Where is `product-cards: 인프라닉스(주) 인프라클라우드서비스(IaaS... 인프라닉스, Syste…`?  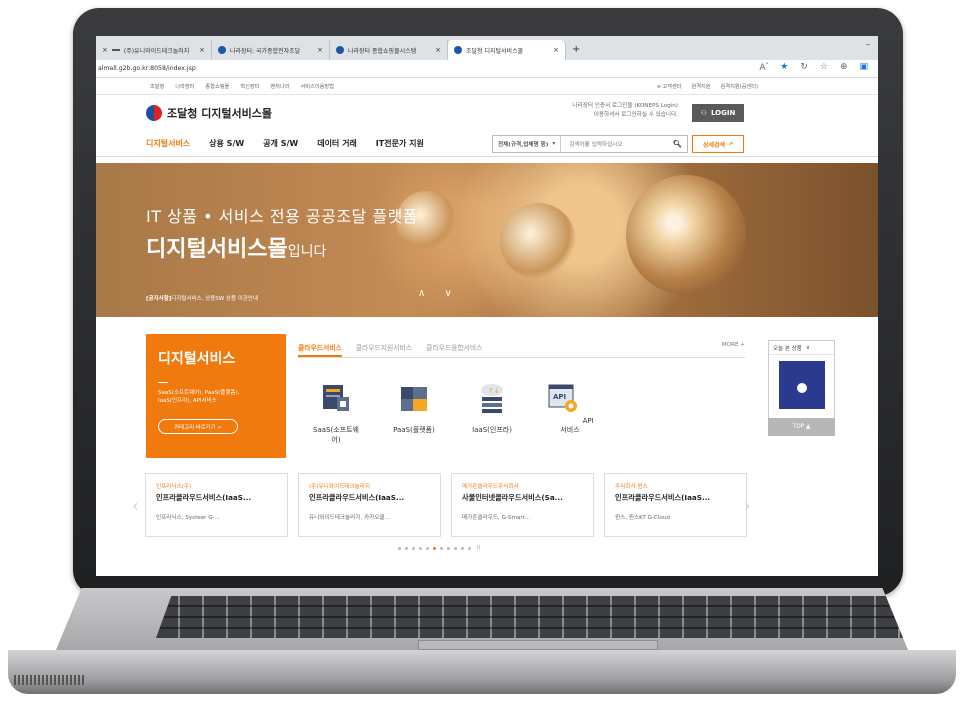
product-cards: 인프라닉스(주) 인프라클라우드서비스(IaaS... 인프라닉스, Syste… is located at coordinates (446, 505).